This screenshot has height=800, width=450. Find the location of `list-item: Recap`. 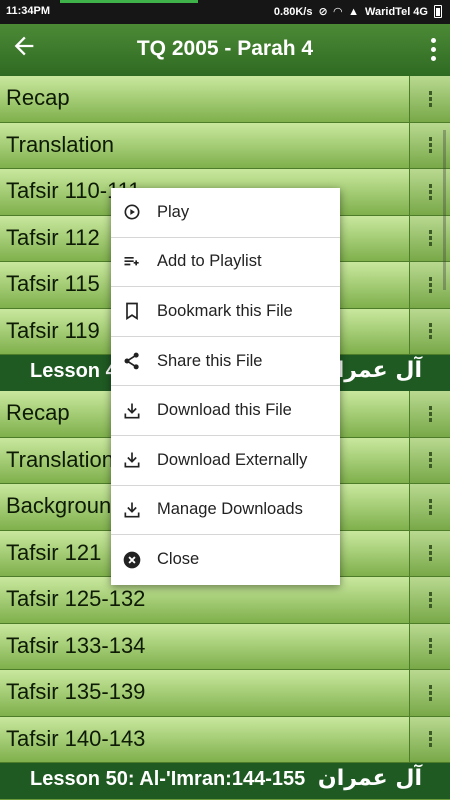

list-item: Recap is located at coordinates (225, 99).